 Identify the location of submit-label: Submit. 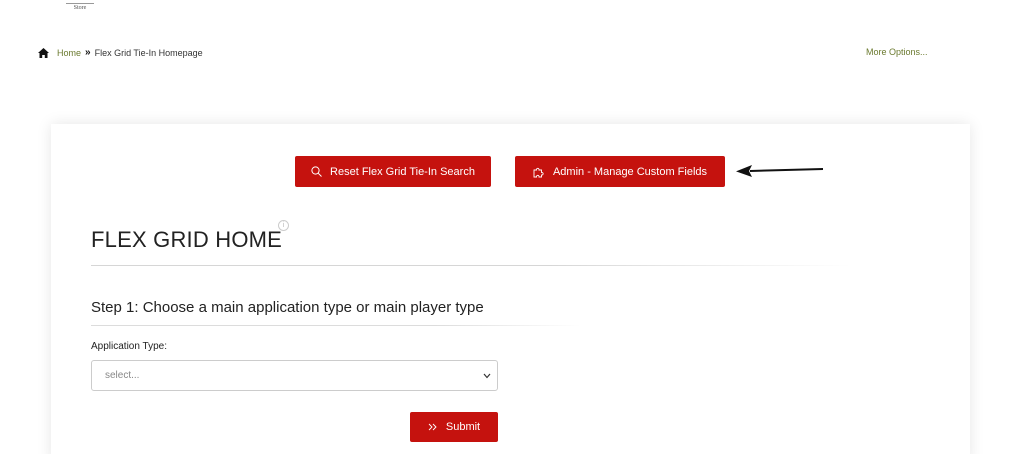
(463, 427).